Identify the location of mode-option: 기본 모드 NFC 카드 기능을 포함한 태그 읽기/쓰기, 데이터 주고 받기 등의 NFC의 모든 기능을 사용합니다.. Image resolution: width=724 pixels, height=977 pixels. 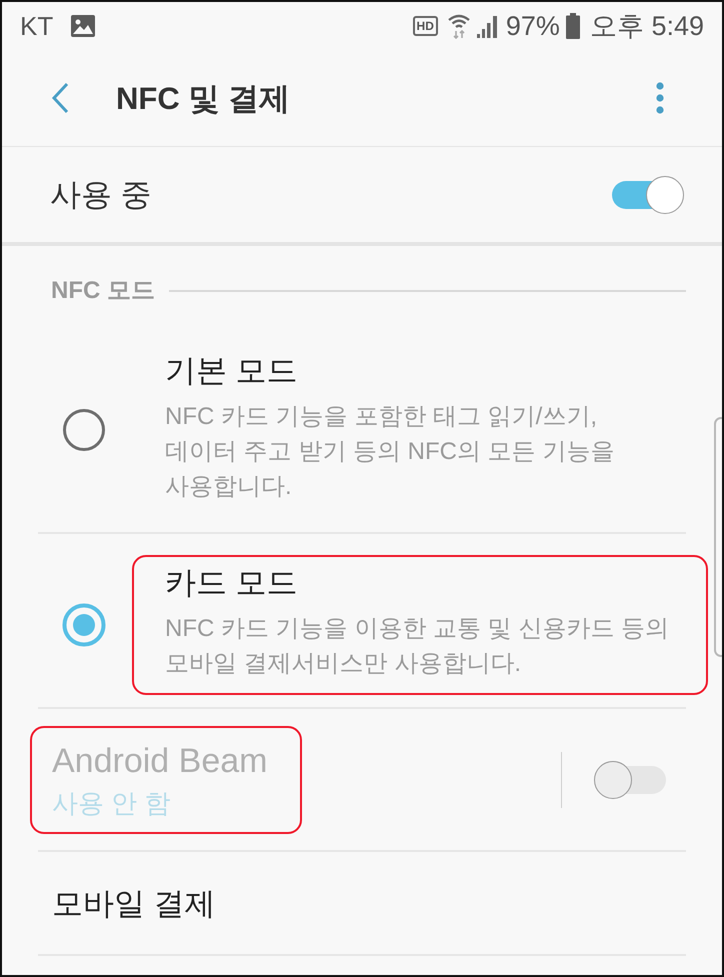
(420, 430).